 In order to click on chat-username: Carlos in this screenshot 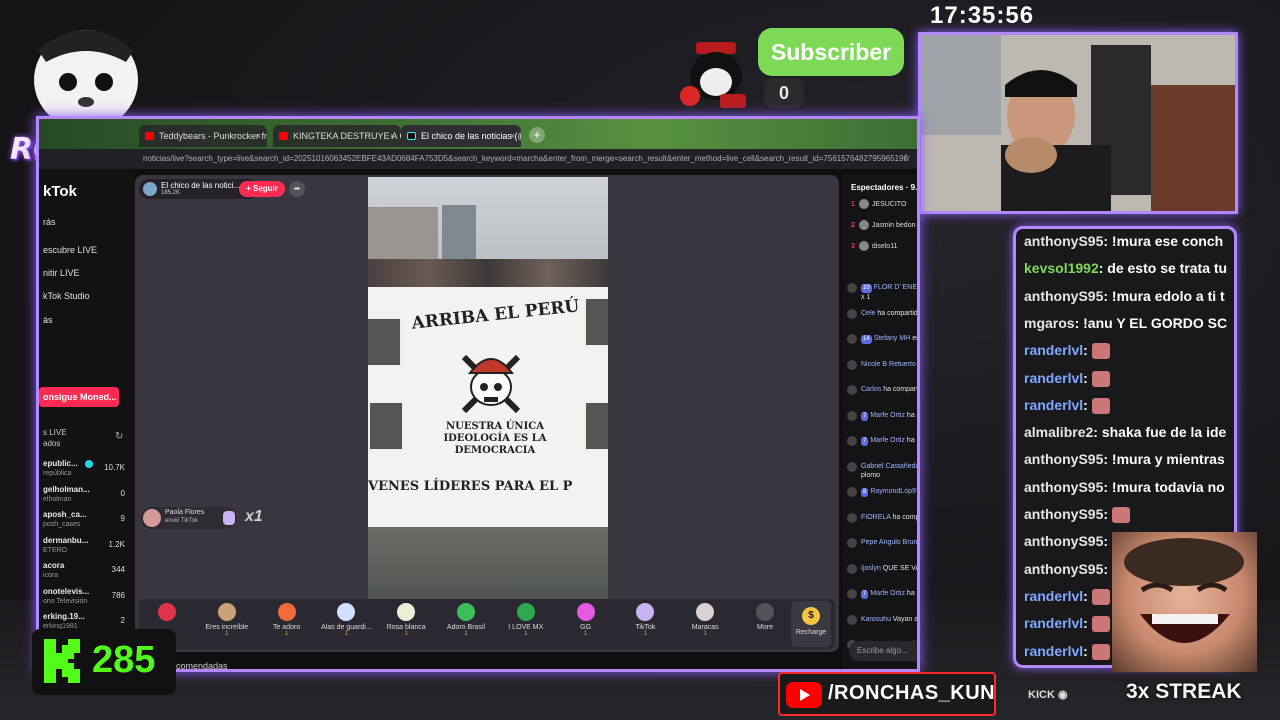, I will do `click(871, 389)`.